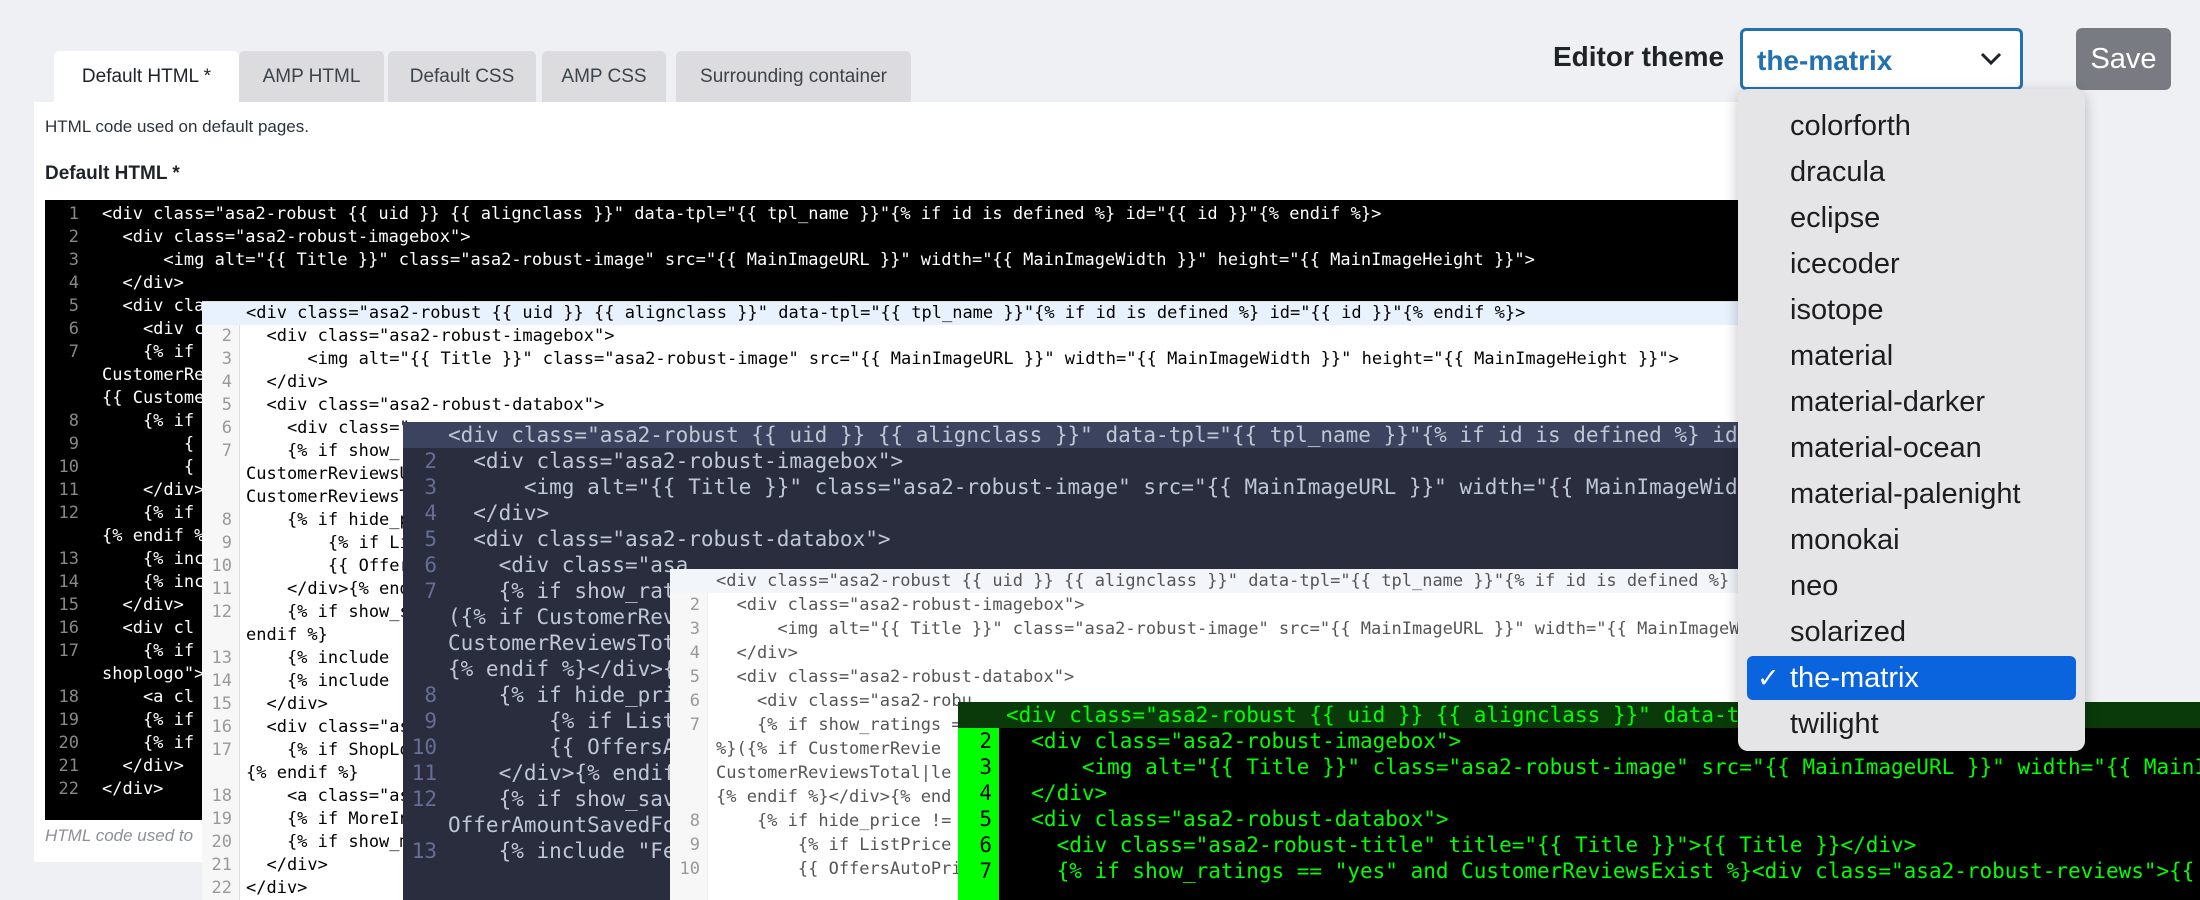 The height and width of the screenshot is (900, 2200). I want to click on theme-option-icecoder: icecoder, so click(1911, 264).